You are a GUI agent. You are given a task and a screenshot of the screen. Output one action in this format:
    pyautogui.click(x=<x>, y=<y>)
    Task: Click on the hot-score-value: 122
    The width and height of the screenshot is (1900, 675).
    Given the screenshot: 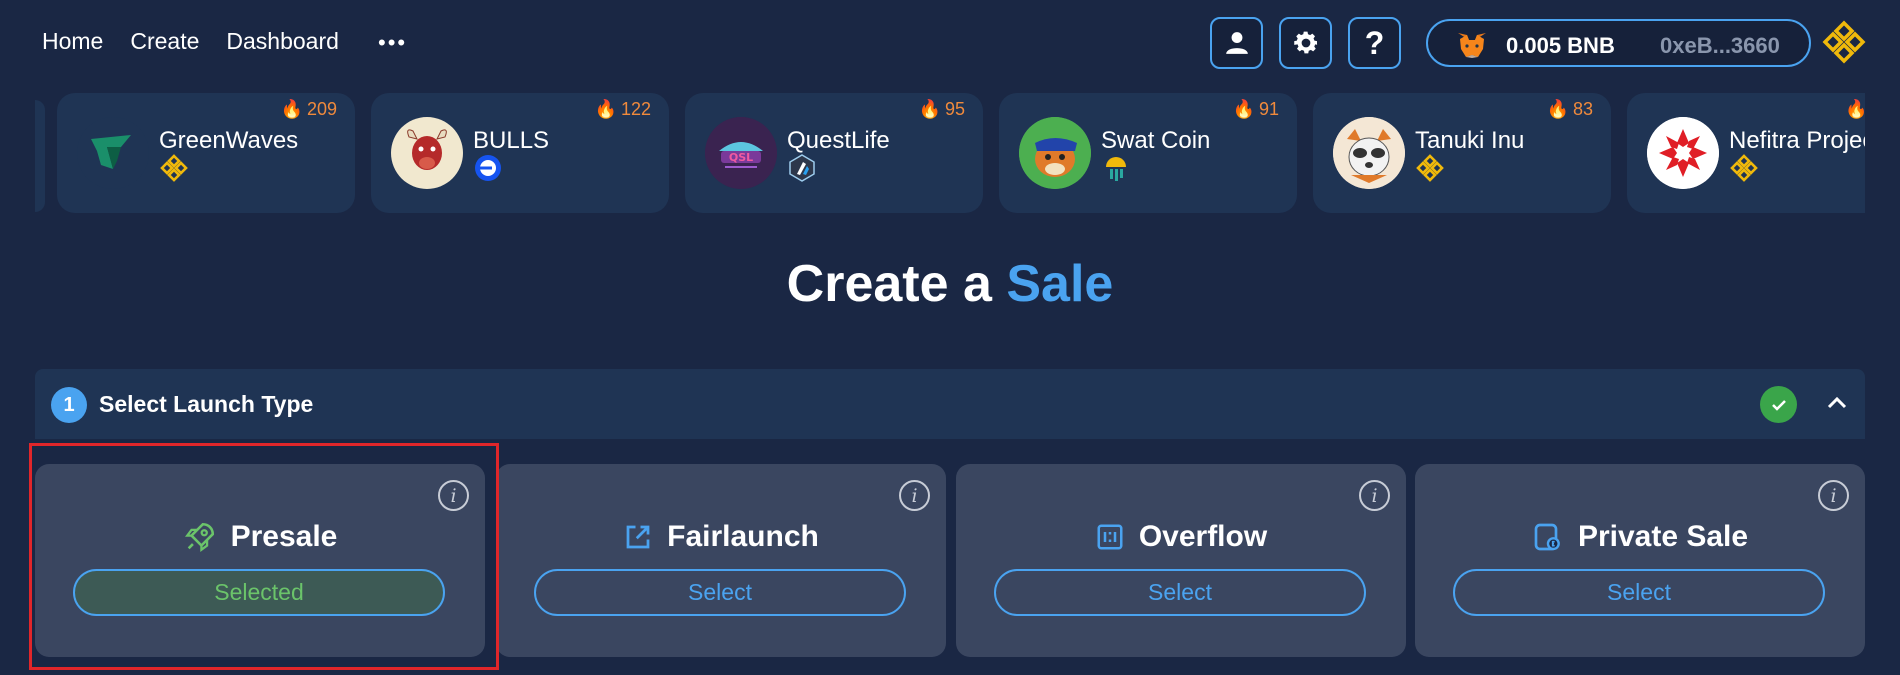 What is the action you would take?
    pyautogui.click(x=635, y=109)
    